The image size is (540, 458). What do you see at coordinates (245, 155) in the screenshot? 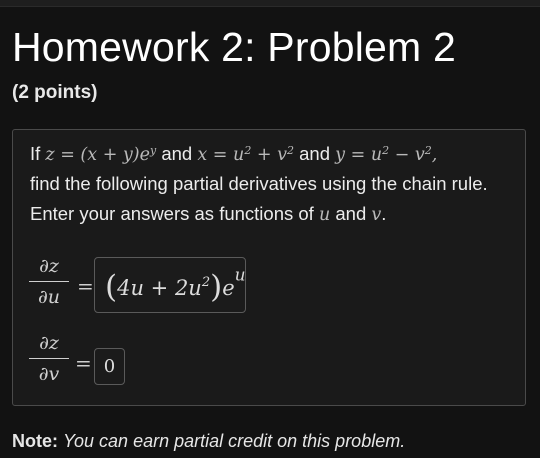
I see `equation-x: x = u2 + v2` at bounding box center [245, 155].